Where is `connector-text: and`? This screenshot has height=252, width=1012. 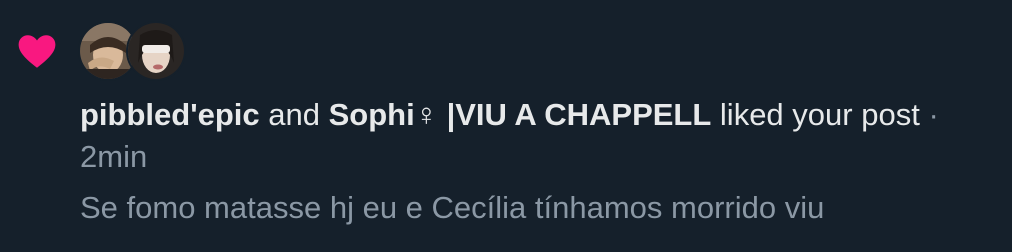
connector-text: and is located at coordinates (294, 114).